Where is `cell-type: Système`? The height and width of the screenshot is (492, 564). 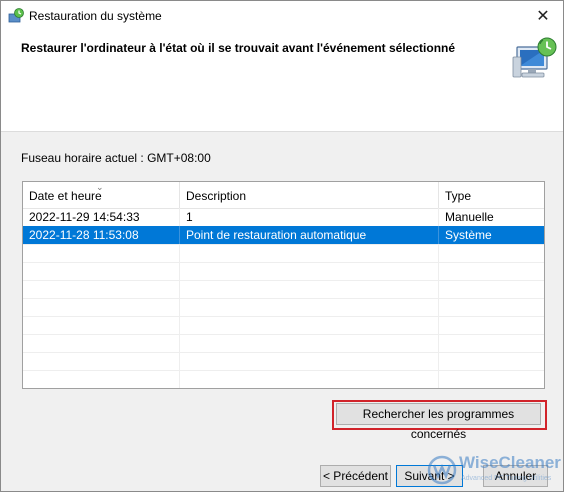 cell-type: Système is located at coordinates (468, 235).